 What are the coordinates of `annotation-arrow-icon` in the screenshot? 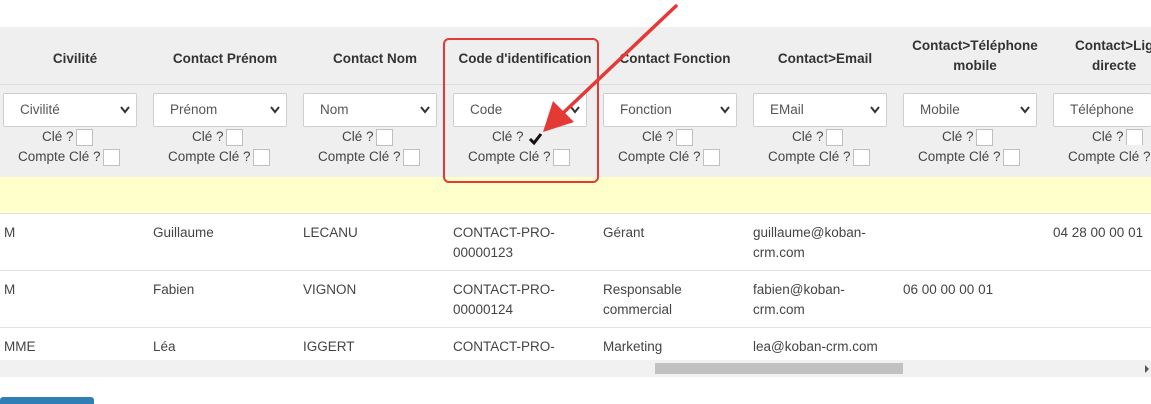 It's located at (610, 68).